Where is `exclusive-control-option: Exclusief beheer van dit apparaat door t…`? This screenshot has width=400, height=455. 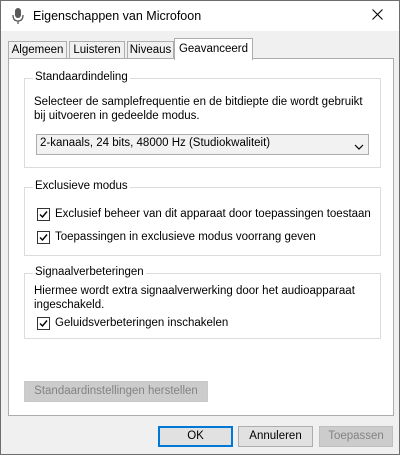
exclusive-control-option: Exclusief beheer van dit apparaat door t… is located at coordinates (204, 214).